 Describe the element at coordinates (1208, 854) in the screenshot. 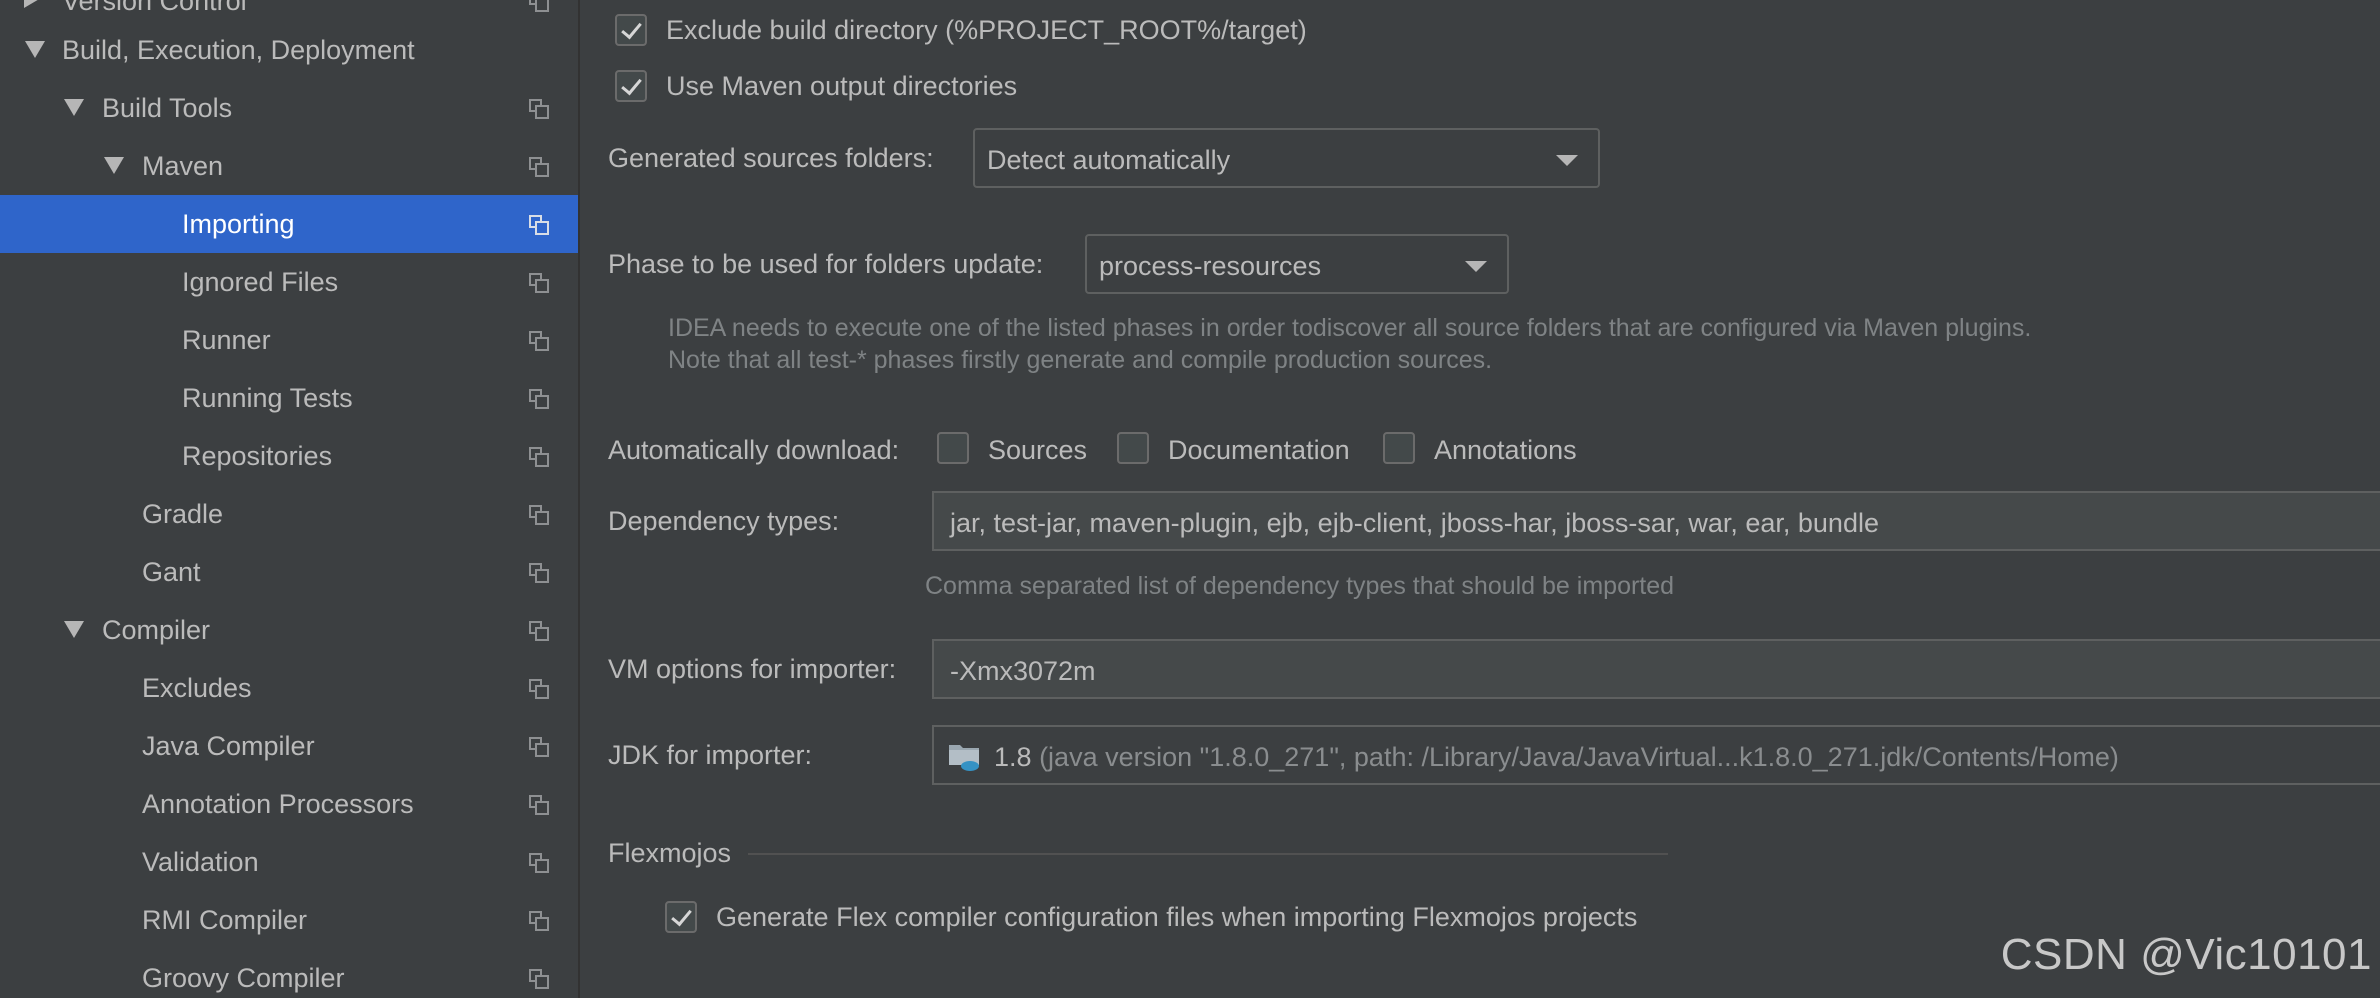

I see `section-divider` at that location.